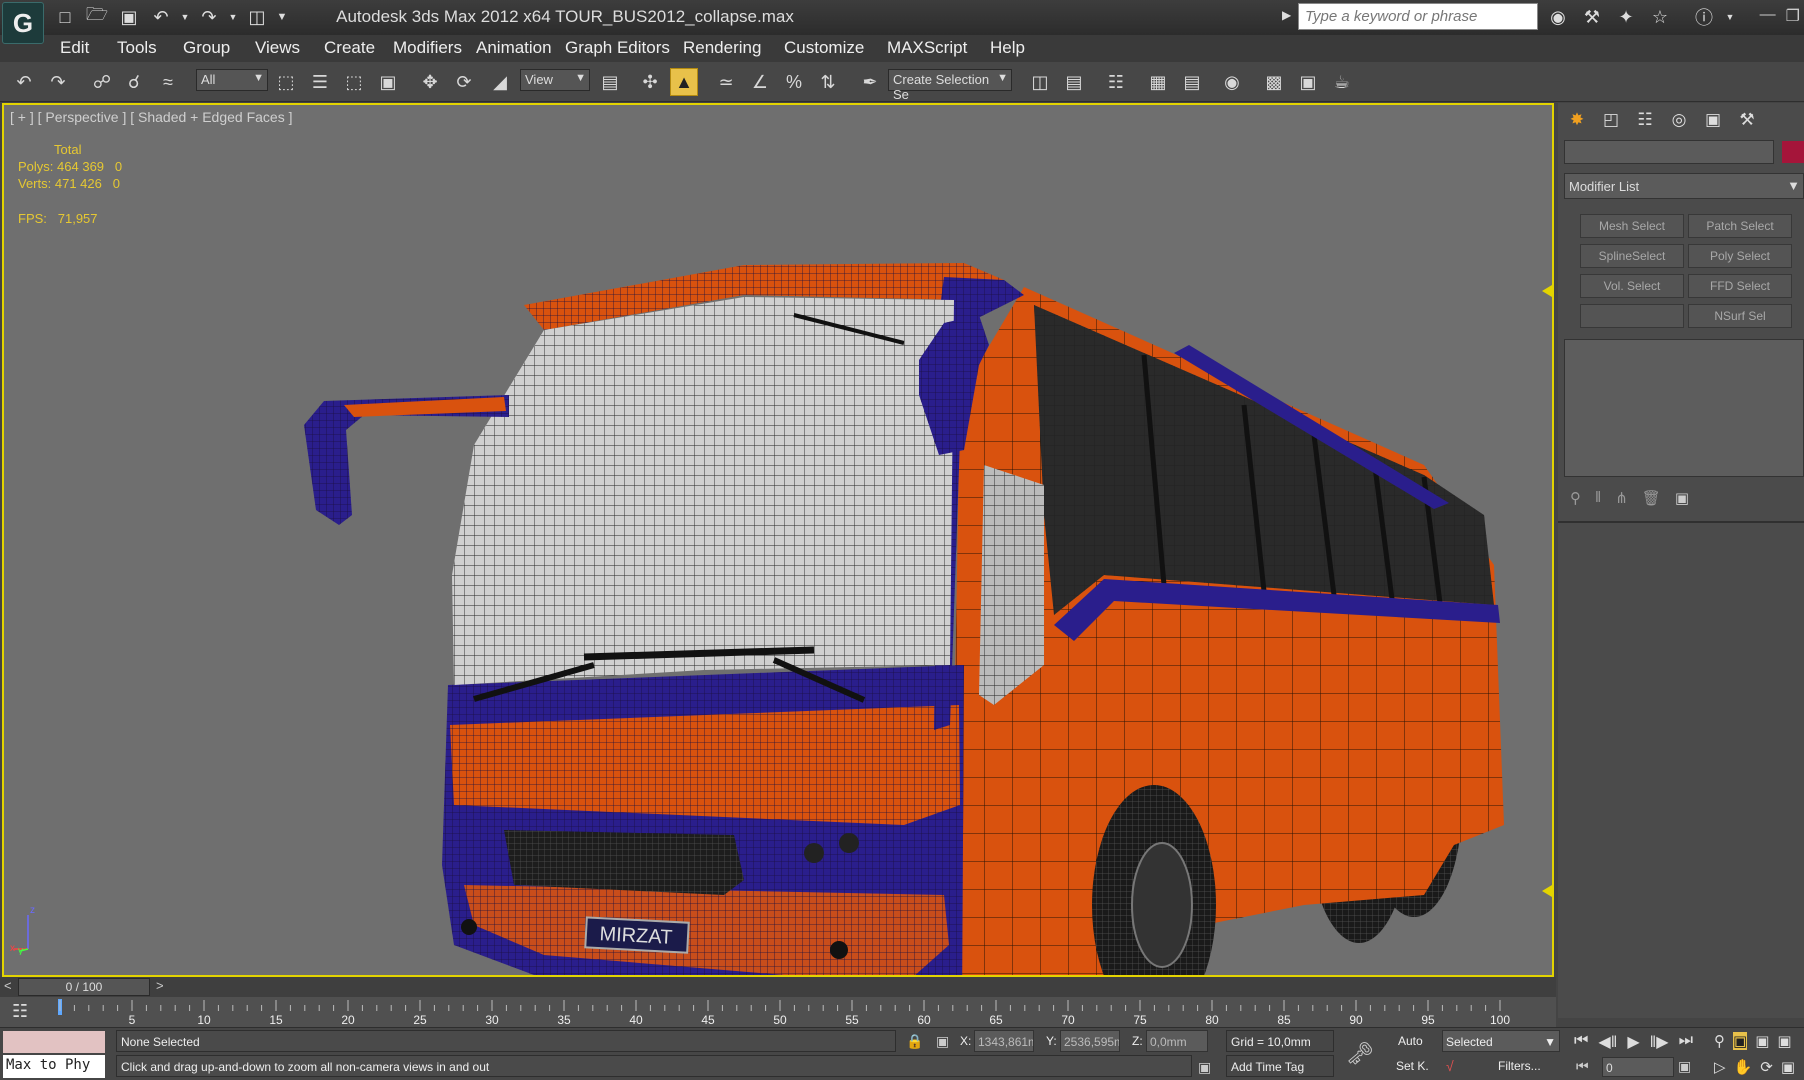 This screenshot has width=1804, height=1080. What do you see at coordinates (102, 82) in the screenshot?
I see `select-and-link-icon: ☍` at bounding box center [102, 82].